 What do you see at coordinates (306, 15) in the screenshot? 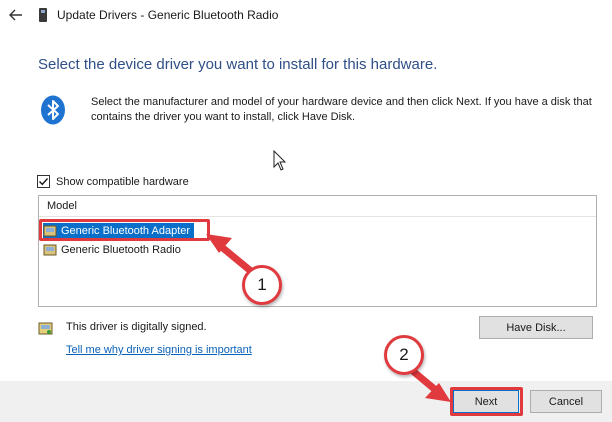
I see `title-bar: Update Drivers - Generic Bluetooth Radio` at bounding box center [306, 15].